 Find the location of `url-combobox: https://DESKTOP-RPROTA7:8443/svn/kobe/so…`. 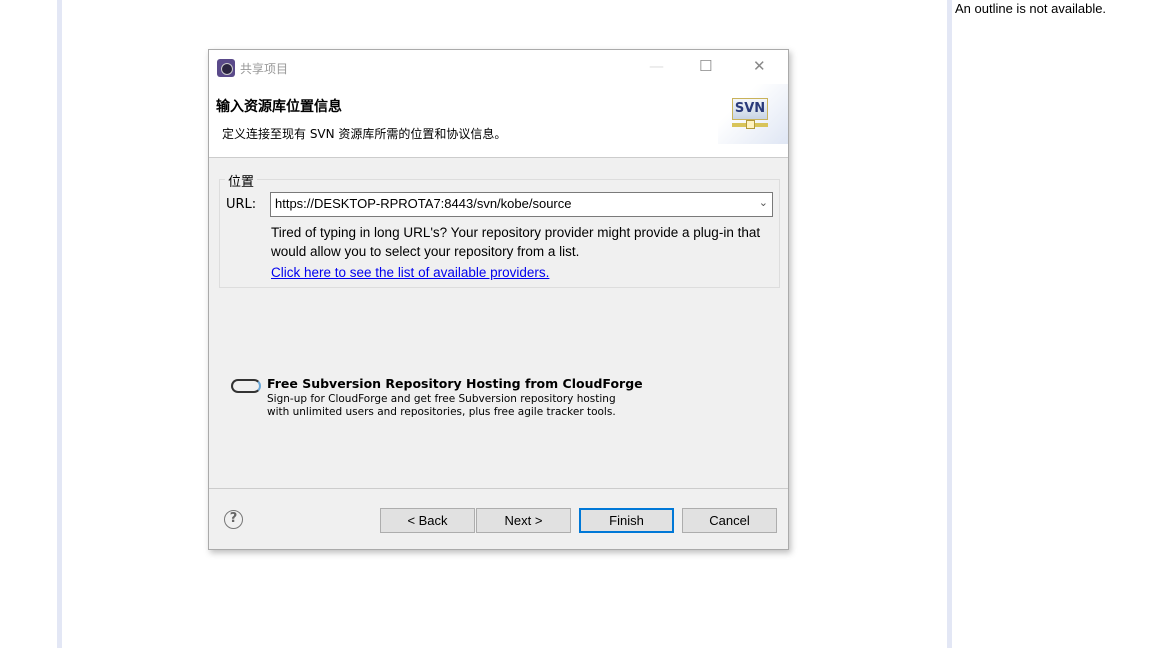

url-combobox: https://DESKTOP-RPROTA7:8443/svn/kobe/so… is located at coordinates (521, 204).